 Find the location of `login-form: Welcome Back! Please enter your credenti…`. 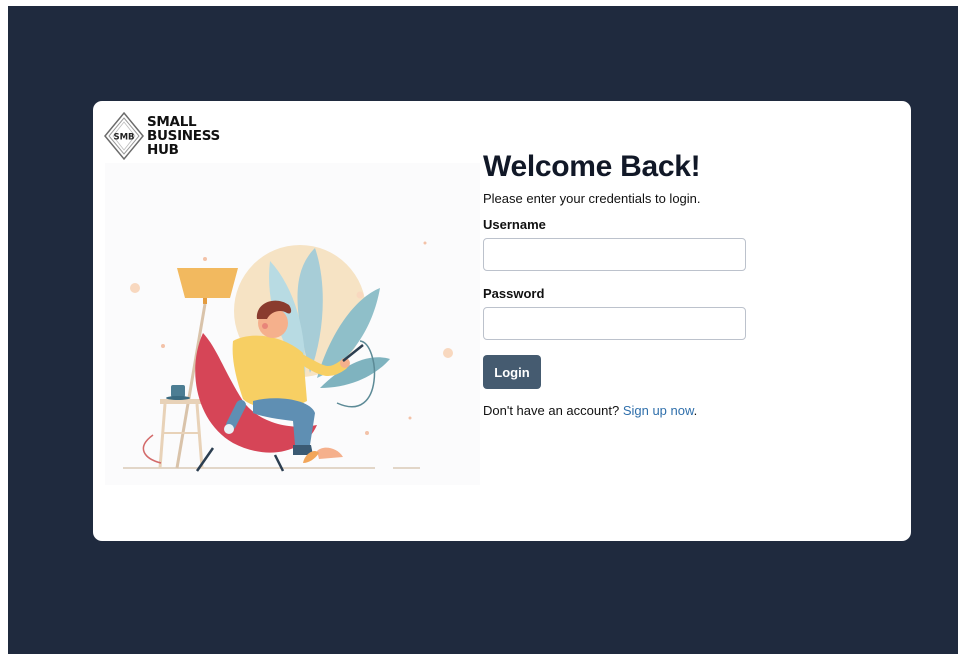

login-form: Welcome Back! Please enter your credenti… is located at coordinates (633, 284).